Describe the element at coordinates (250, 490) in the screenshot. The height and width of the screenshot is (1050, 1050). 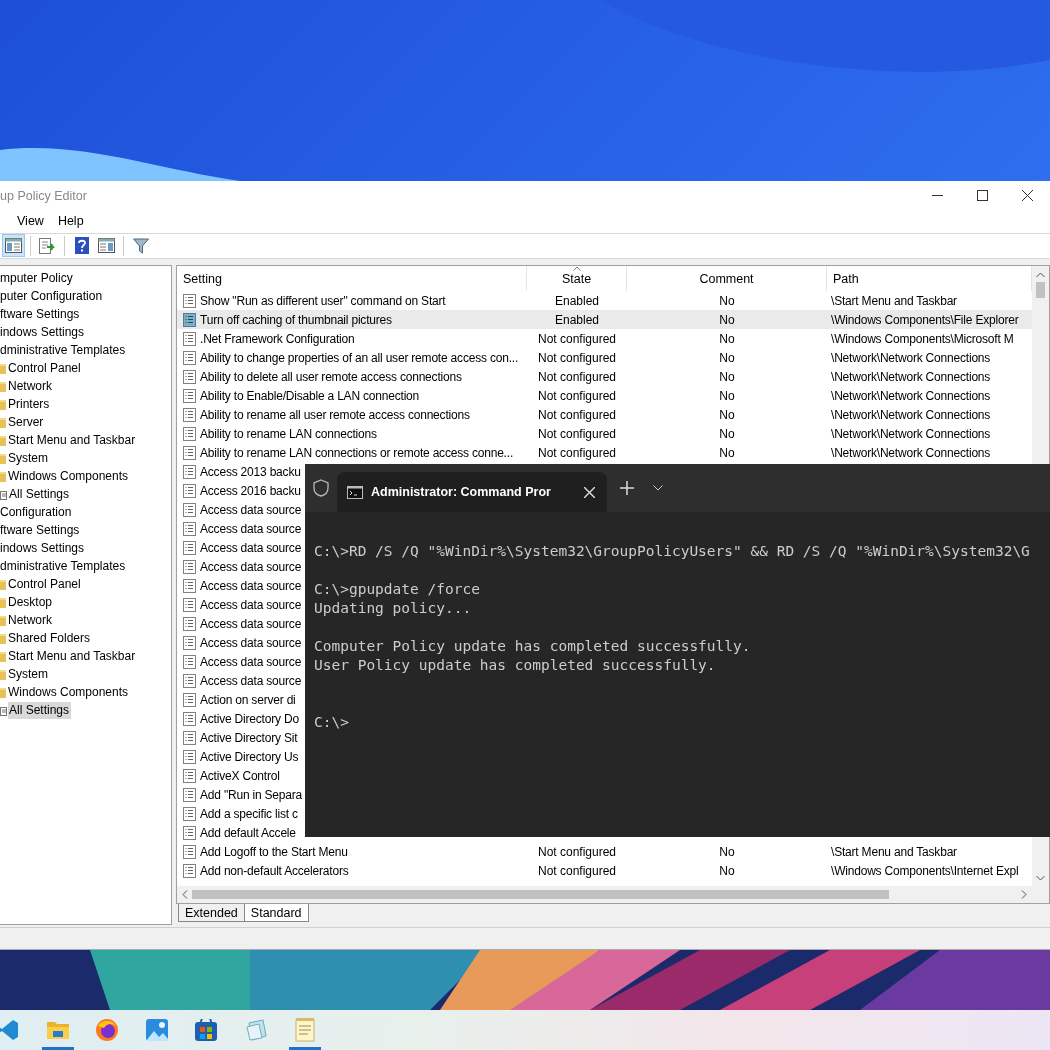
I see `table-cell: Access 2016 backu` at that location.